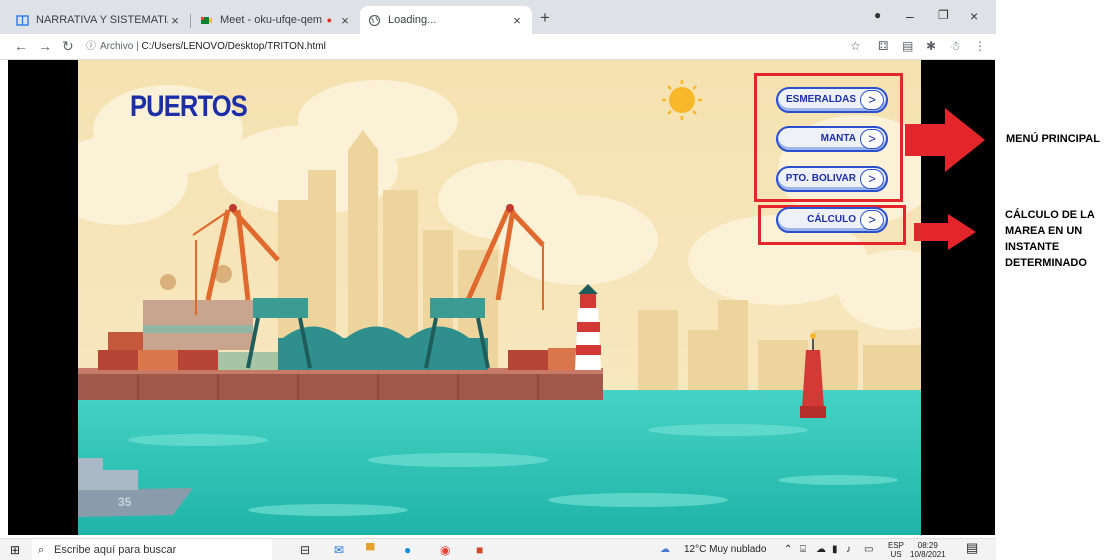 The height and width of the screenshot is (560, 1118). What do you see at coordinates (45, 46) in the screenshot?
I see `forward-icon: →` at bounding box center [45, 46].